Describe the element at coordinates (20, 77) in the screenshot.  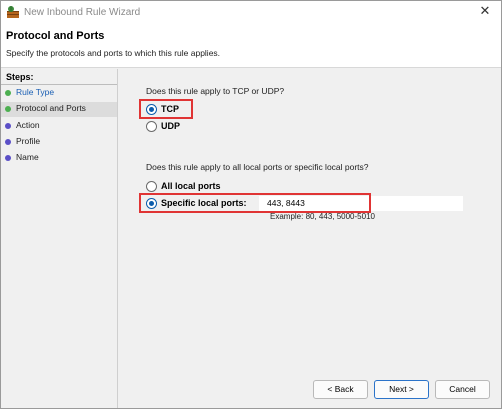
I see `steps-heading: Steps:` at that location.